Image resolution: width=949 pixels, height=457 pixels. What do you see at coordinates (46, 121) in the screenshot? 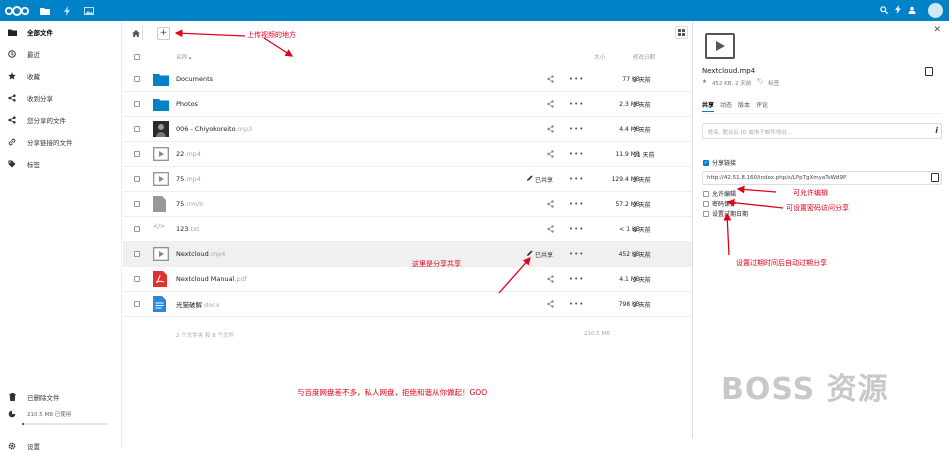
I see `sidebar-item-label: 您分享的文件` at bounding box center [46, 121].